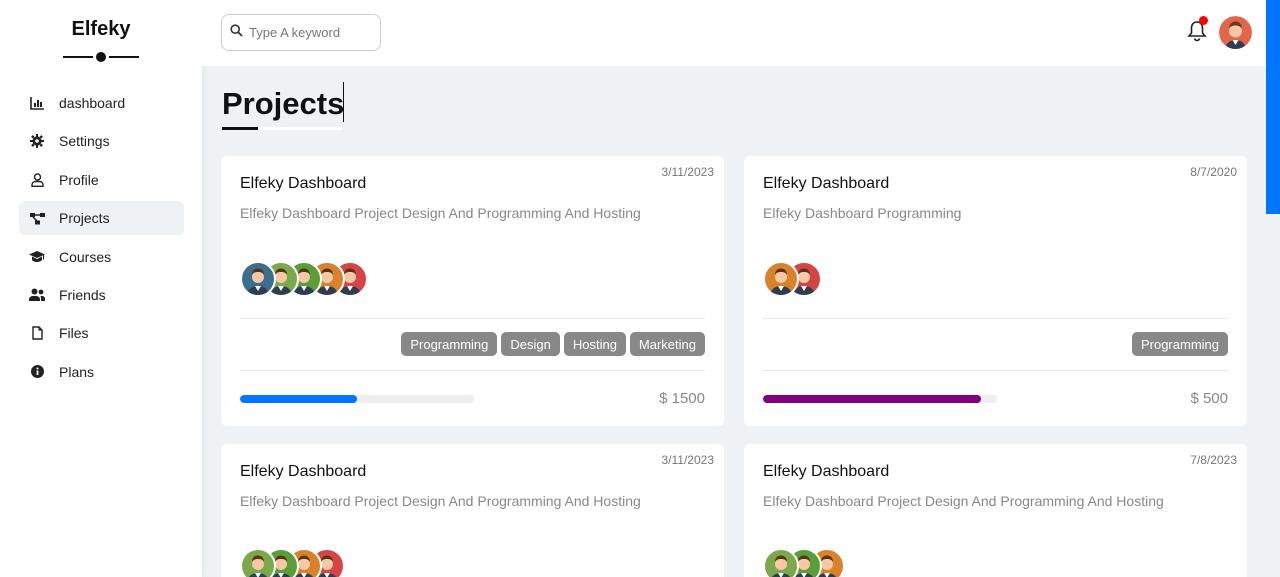 The height and width of the screenshot is (577, 1280). I want to click on sidebar-item-label: Projects, so click(84, 218).